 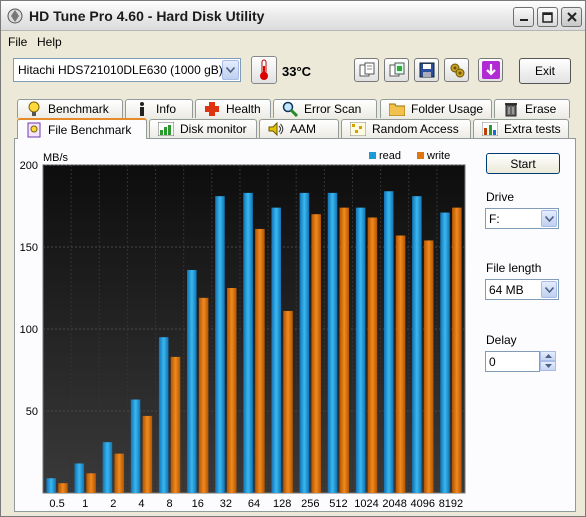 I want to click on delay-input: 0, so click(x=512, y=361).